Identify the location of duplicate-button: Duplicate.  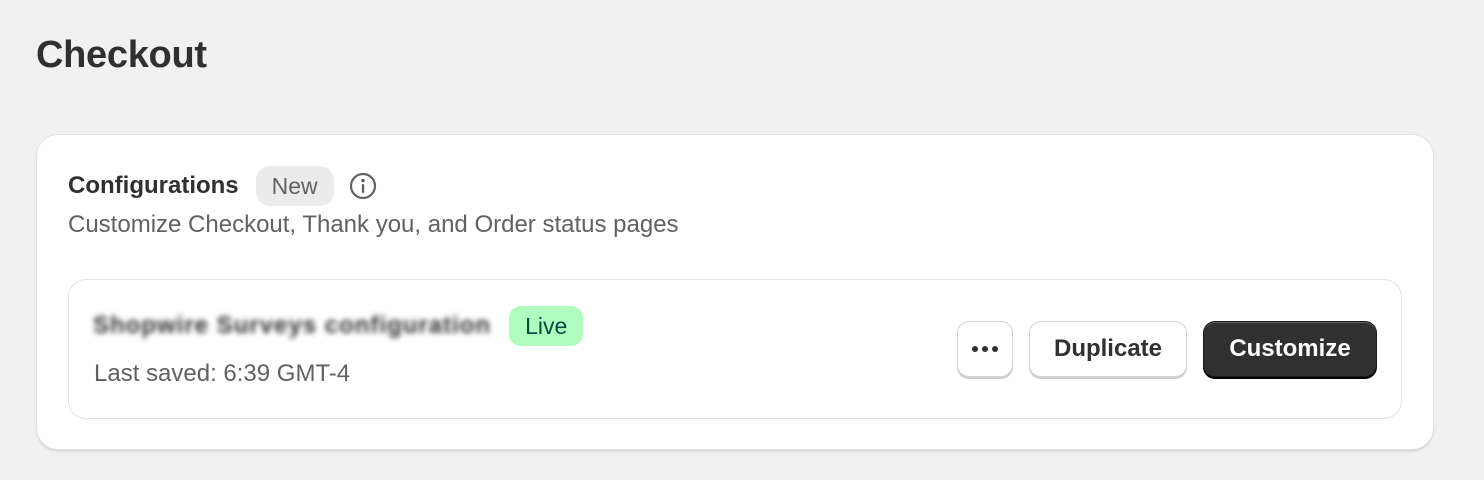
(1108, 349).